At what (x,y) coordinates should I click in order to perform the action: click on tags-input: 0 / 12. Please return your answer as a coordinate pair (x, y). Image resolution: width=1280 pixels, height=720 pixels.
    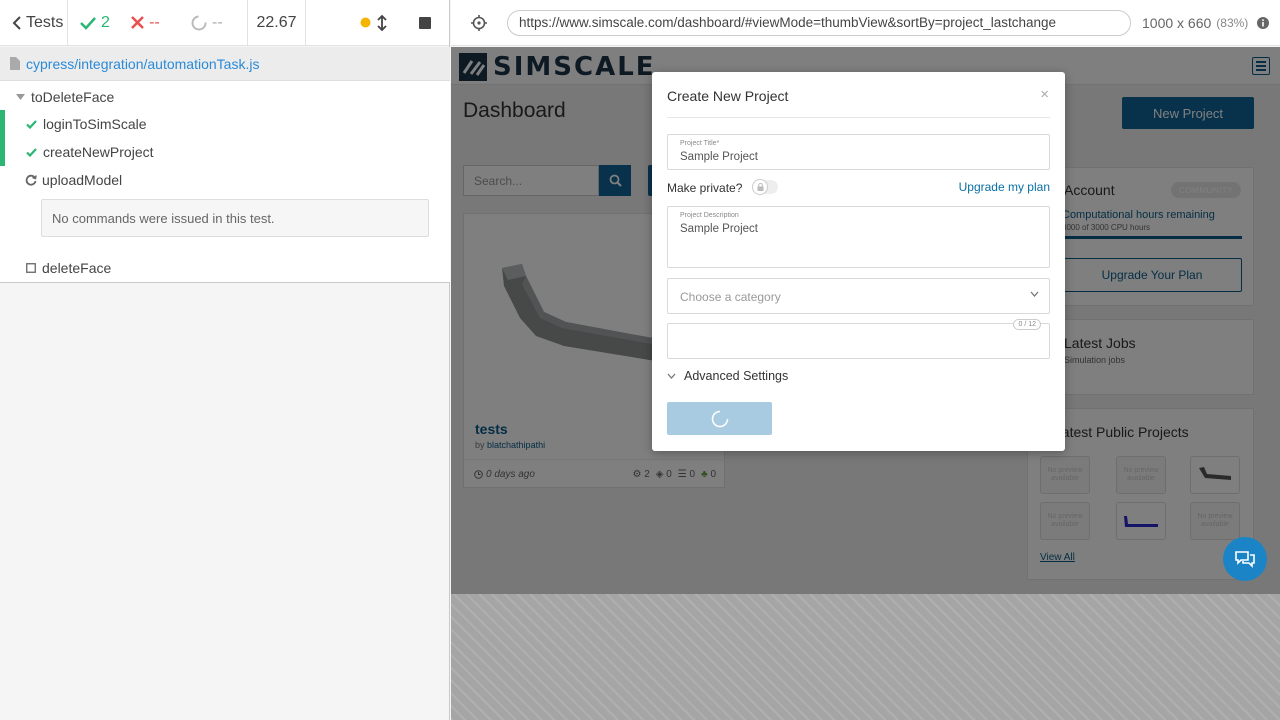
    Looking at the image, I should click on (858, 339).